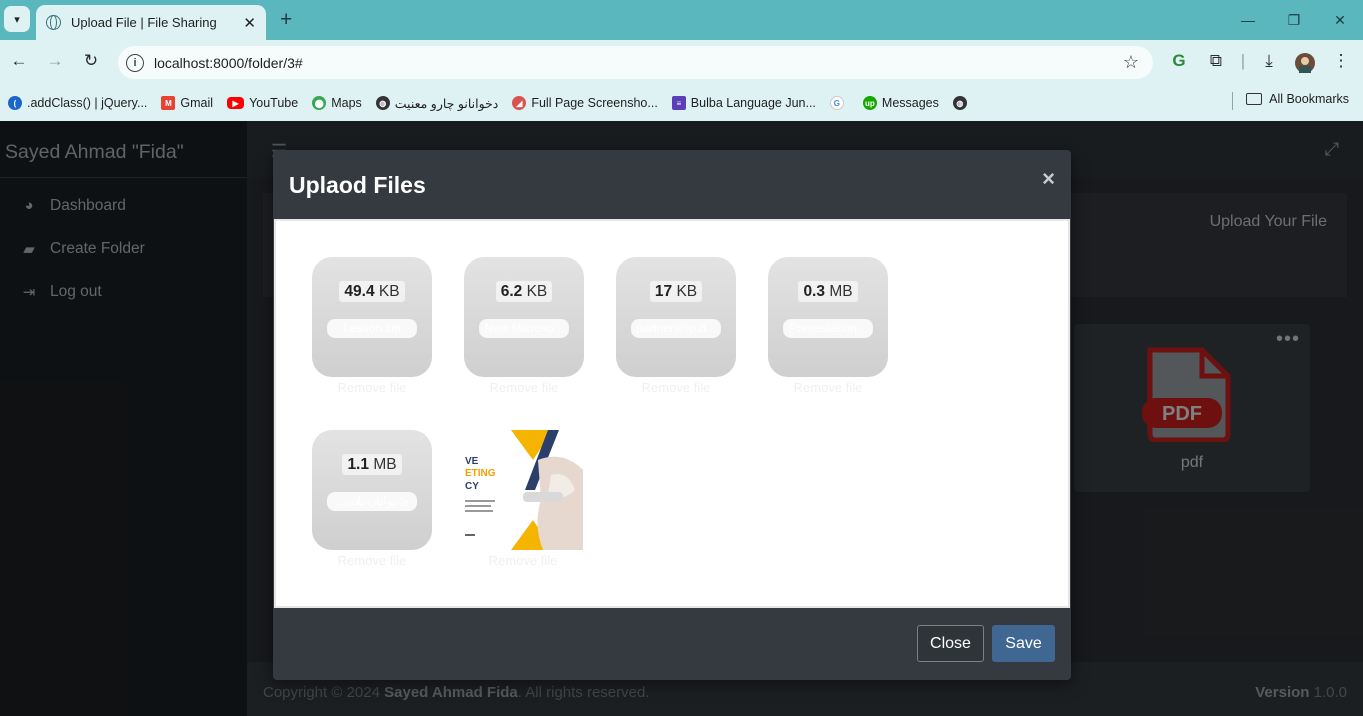  Describe the element at coordinates (1254, 99) in the screenshot. I see `folder-icon` at that location.